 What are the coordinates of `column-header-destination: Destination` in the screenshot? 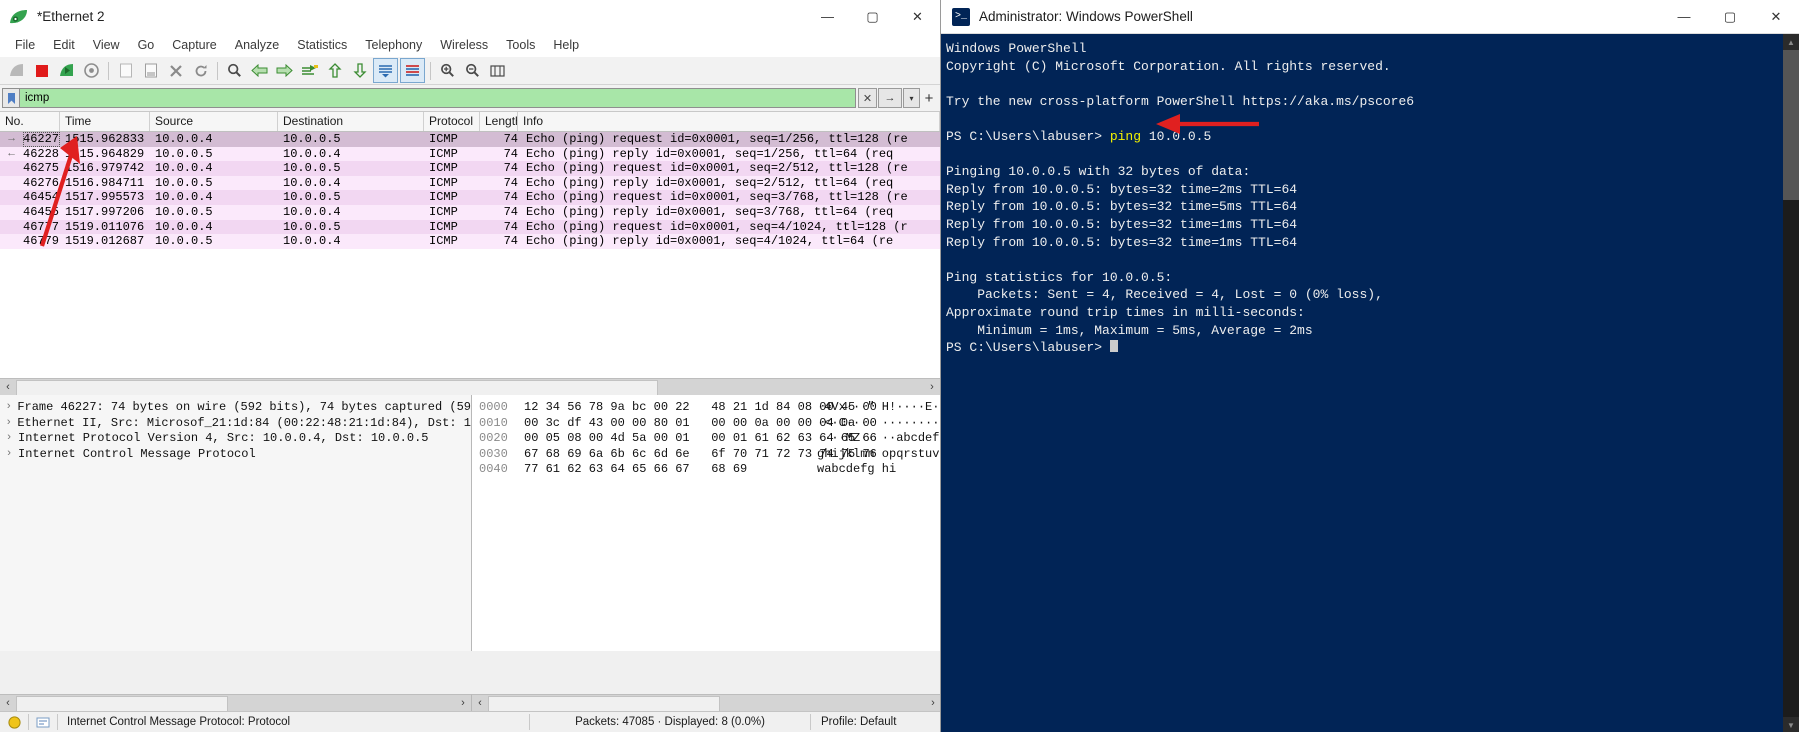 It's located at (351, 121).